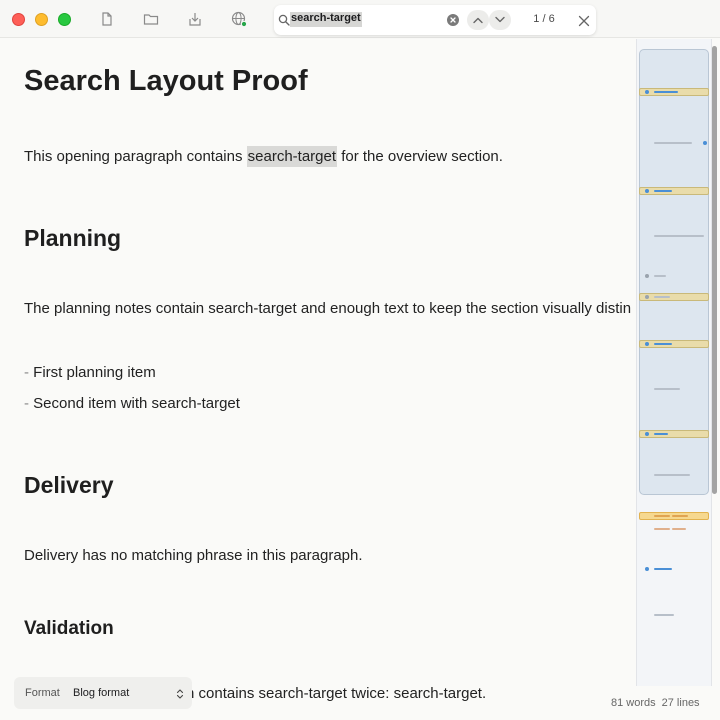 This screenshot has width=720, height=720. What do you see at coordinates (435, 20) in the screenshot?
I see `find-bar: search-target 1 / 6` at bounding box center [435, 20].